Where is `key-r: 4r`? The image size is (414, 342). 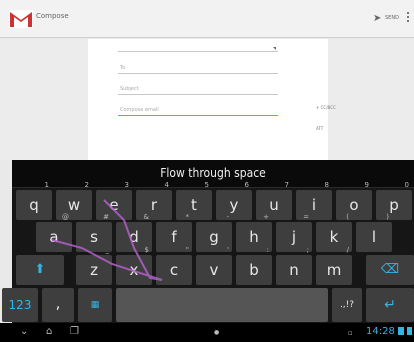
key-r: 4r is located at coordinates (154, 200).